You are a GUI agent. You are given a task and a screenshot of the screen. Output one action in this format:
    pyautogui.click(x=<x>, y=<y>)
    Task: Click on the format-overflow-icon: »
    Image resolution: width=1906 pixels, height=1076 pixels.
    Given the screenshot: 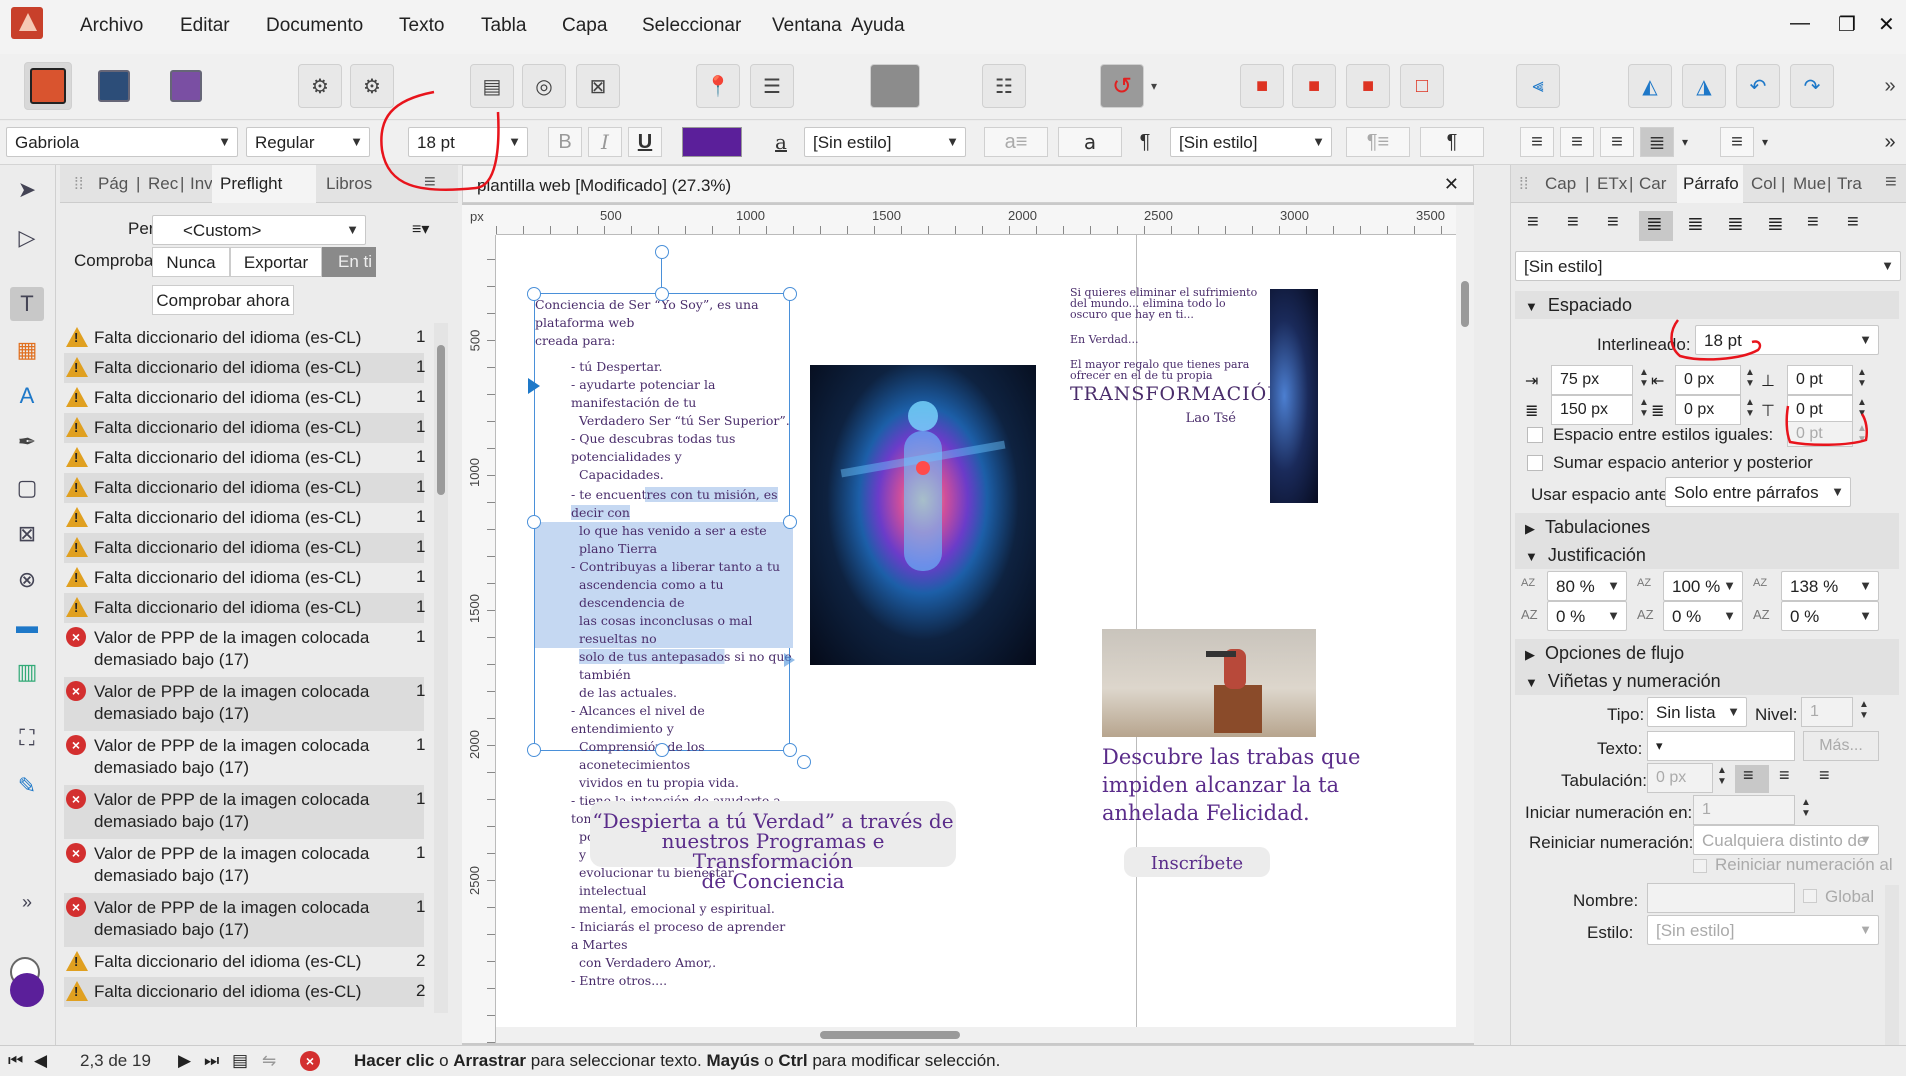 What is the action you would take?
    pyautogui.click(x=1890, y=142)
    